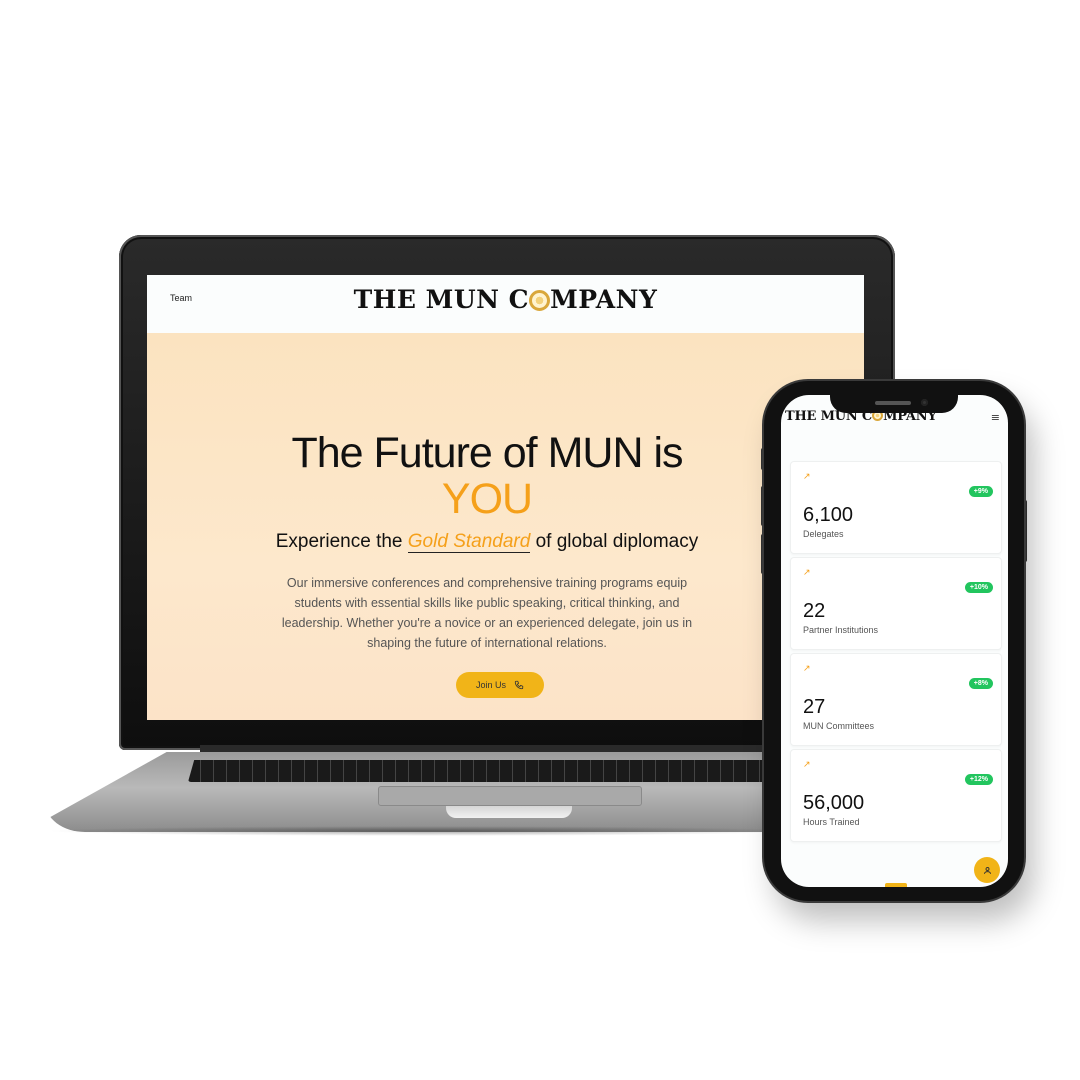  What do you see at coordinates (487, 499) in the screenshot?
I see `hero-title-highlight: YOU` at bounding box center [487, 499].